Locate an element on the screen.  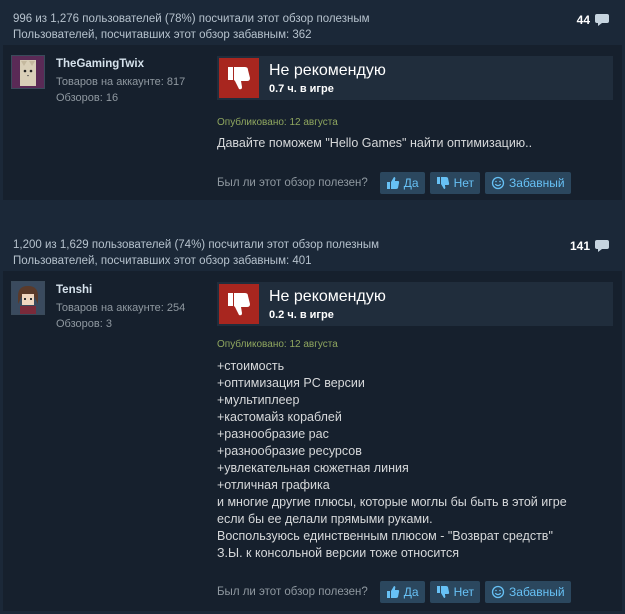
products-count: Товаров на аккаунте: 254 is located at coordinates (120, 308).